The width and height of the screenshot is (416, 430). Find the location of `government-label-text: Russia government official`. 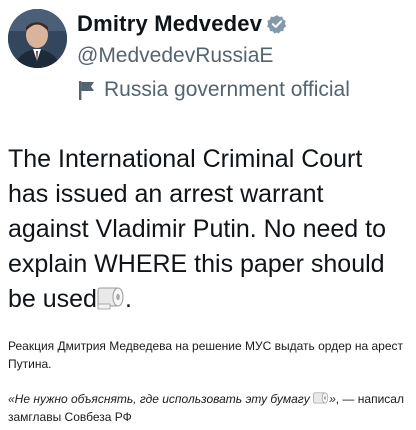

government-label-text: Russia government official is located at coordinates (227, 89).